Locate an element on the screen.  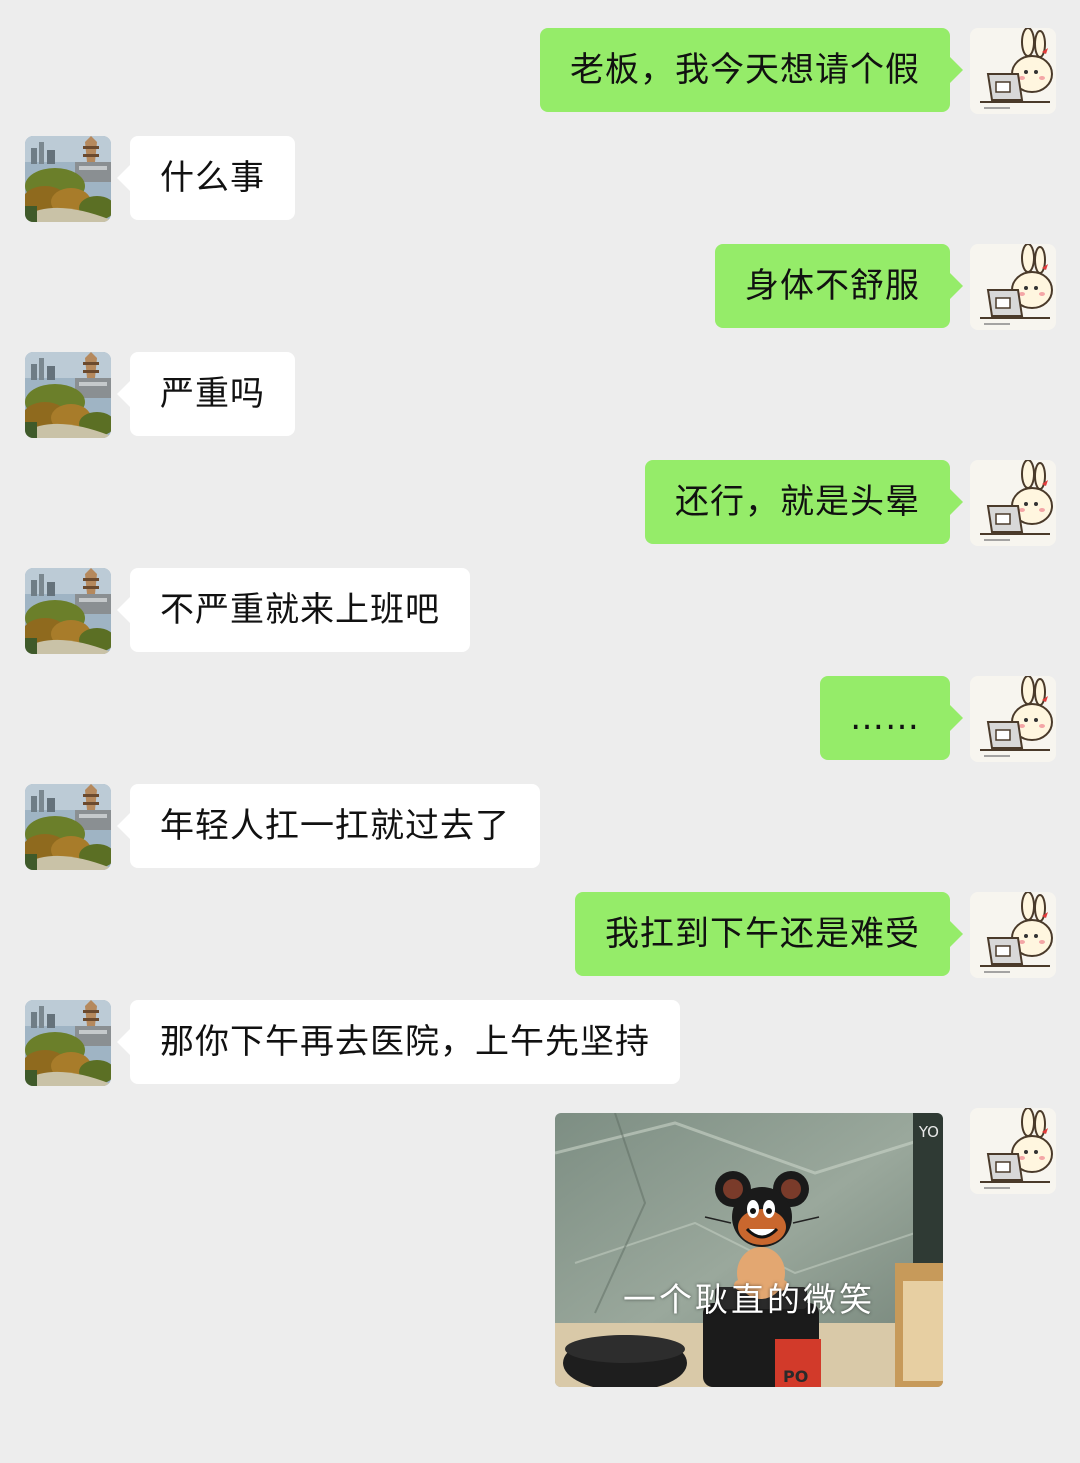
sticker-caption: 一个耿直的微笑 is located at coordinates (749, 1299).